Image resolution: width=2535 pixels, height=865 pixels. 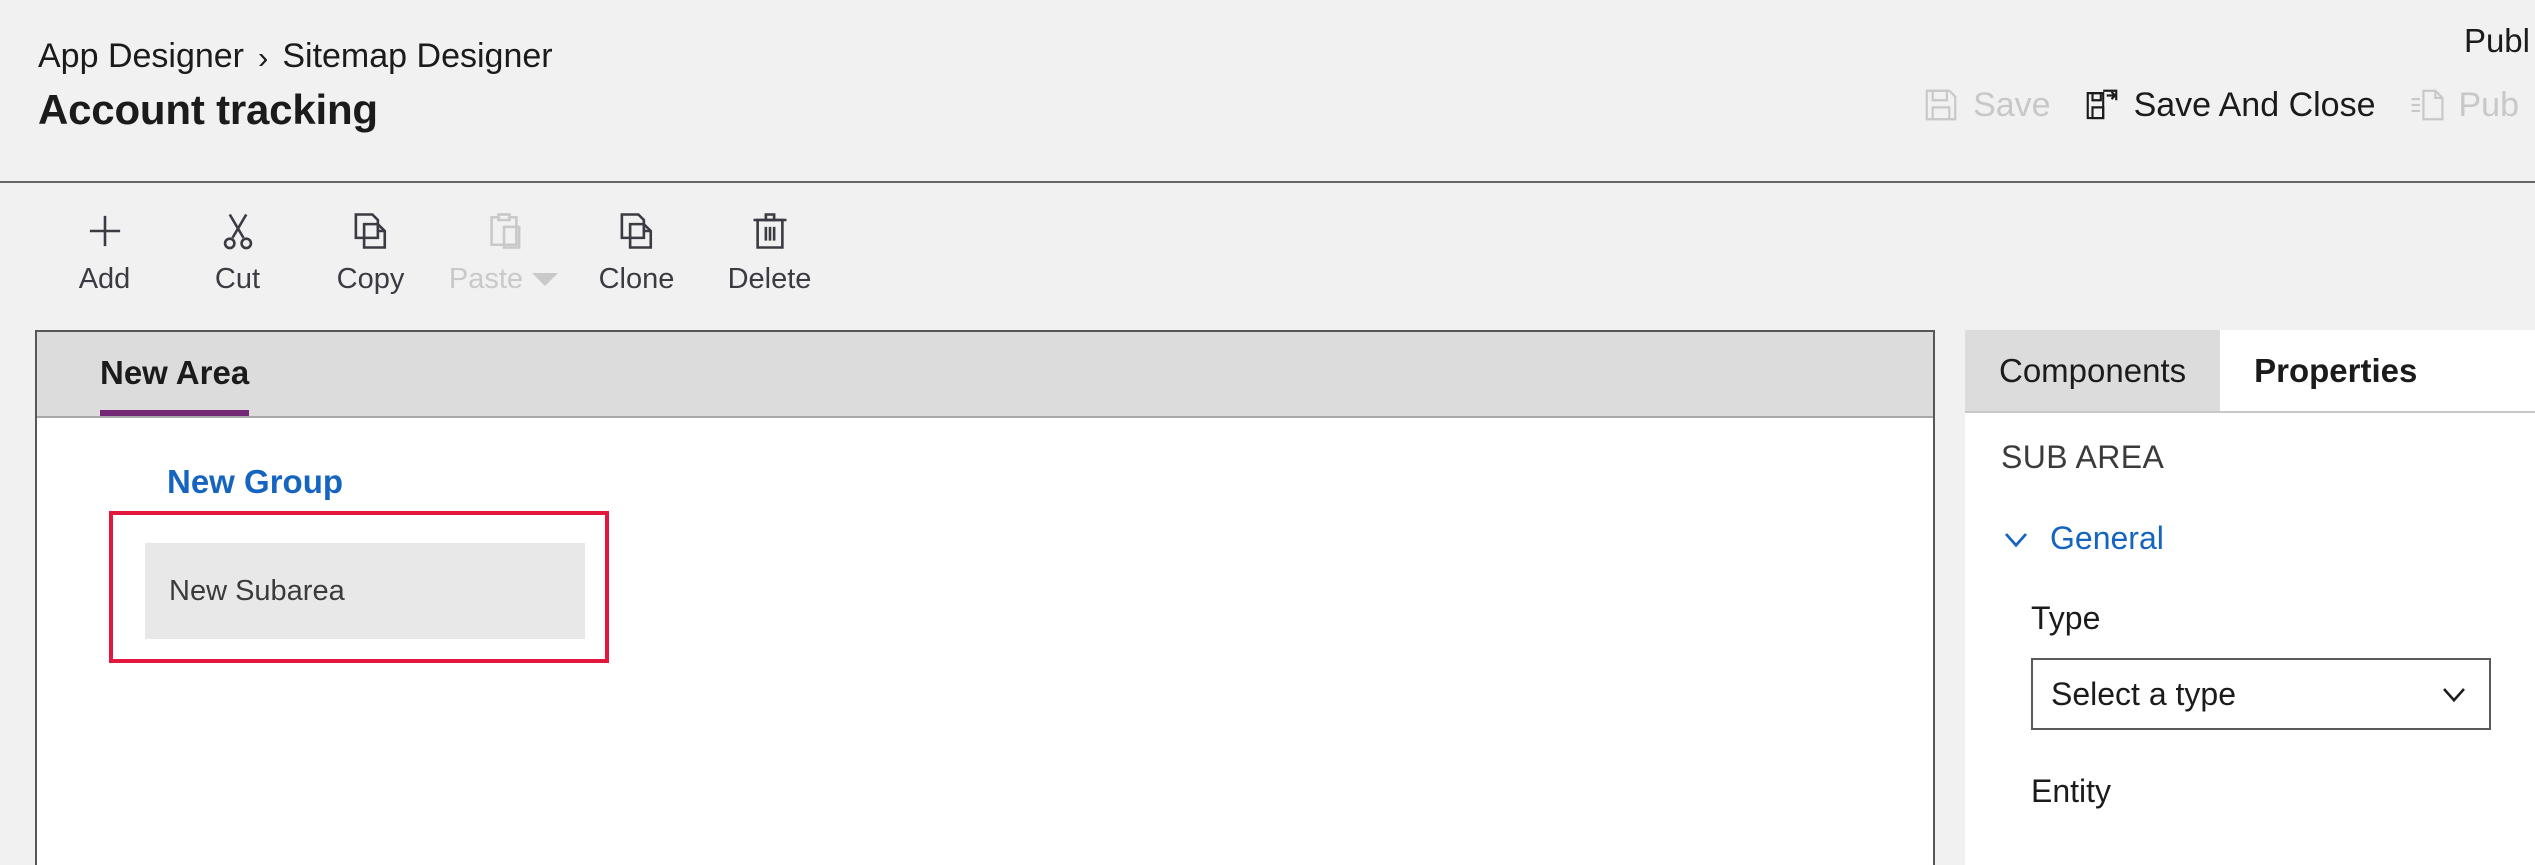 What do you see at coordinates (104, 251) in the screenshot?
I see `add-button: Add` at bounding box center [104, 251].